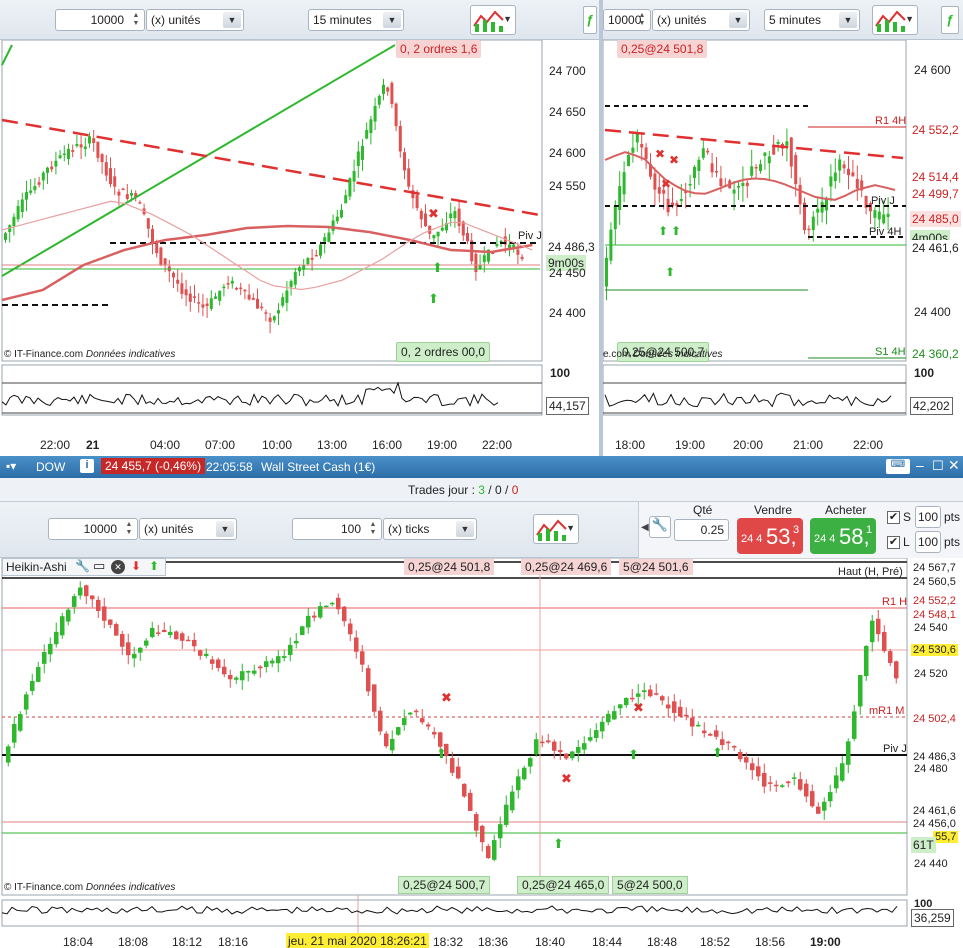  What do you see at coordinates (337, 529) in the screenshot?
I see `ticks-value-input: 100 ▲ ▼` at bounding box center [337, 529].